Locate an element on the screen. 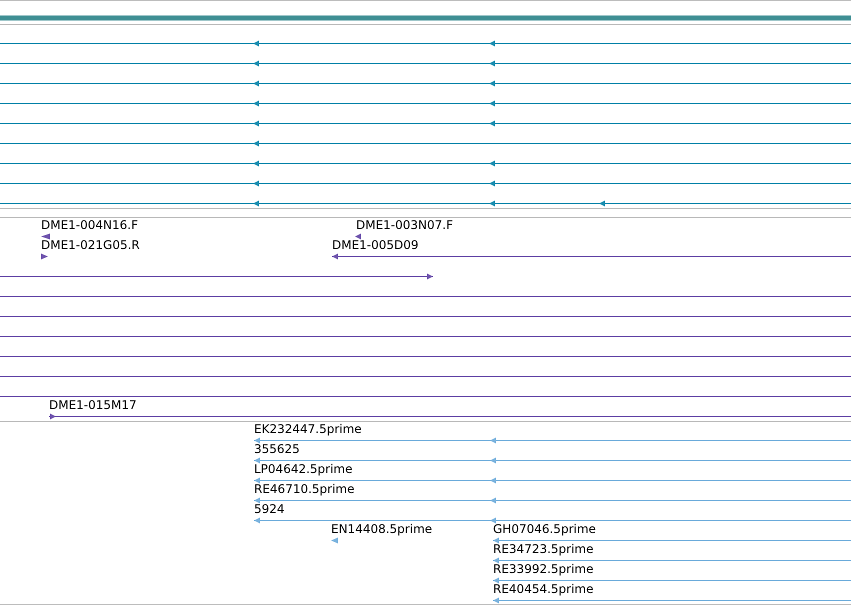  feature-label: DME1-004N16.F is located at coordinates (89, 225).